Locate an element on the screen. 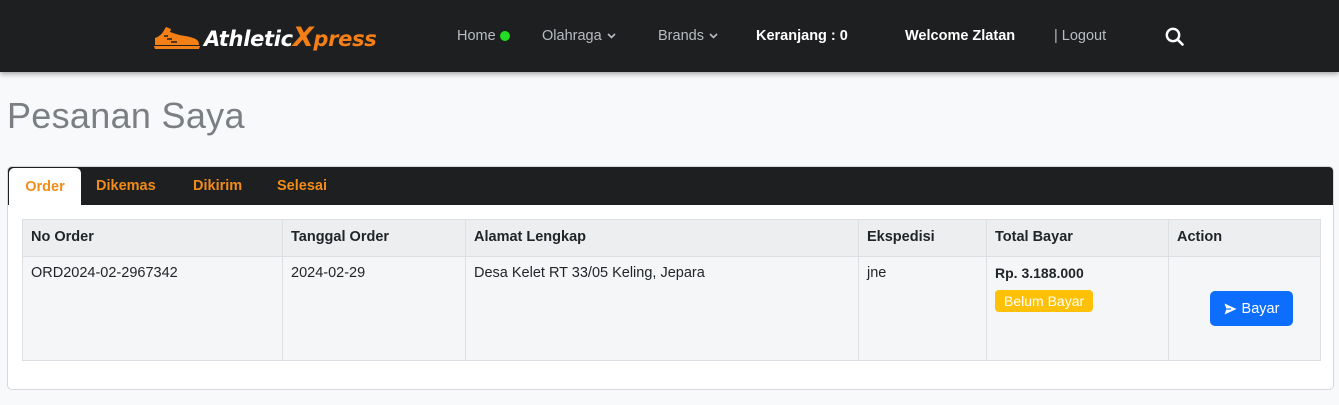 The width and height of the screenshot is (1339, 405). tab-dikemas: Dikemas is located at coordinates (126, 186).